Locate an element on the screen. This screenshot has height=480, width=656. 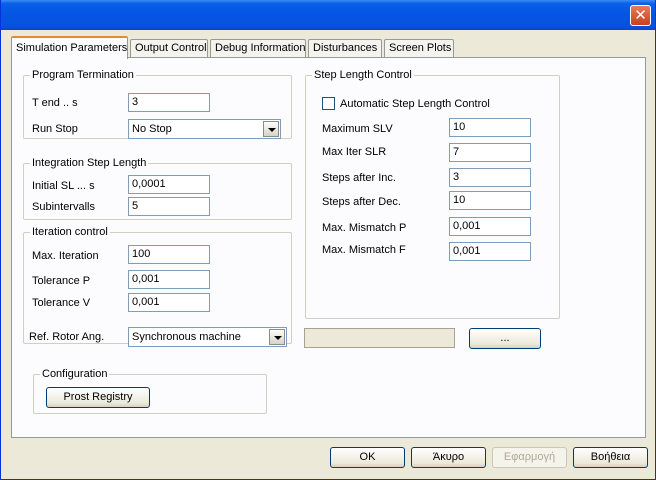
maximum-slv-input: 10 is located at coordinates (490, 127).